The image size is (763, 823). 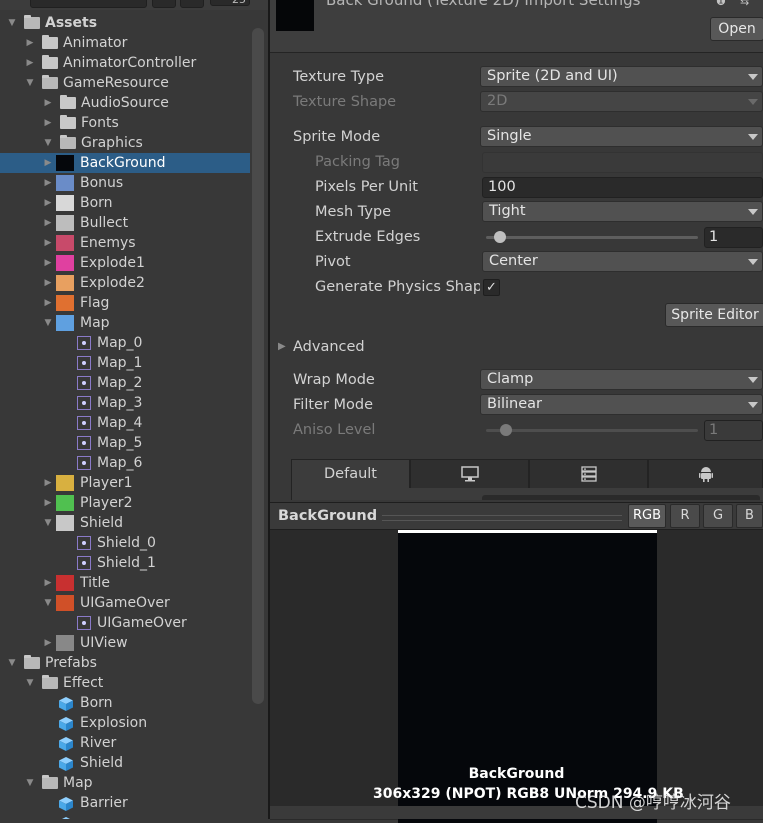 I want to click on sprite-editor-button: Sprite Editor, so click(x=714, y=315).